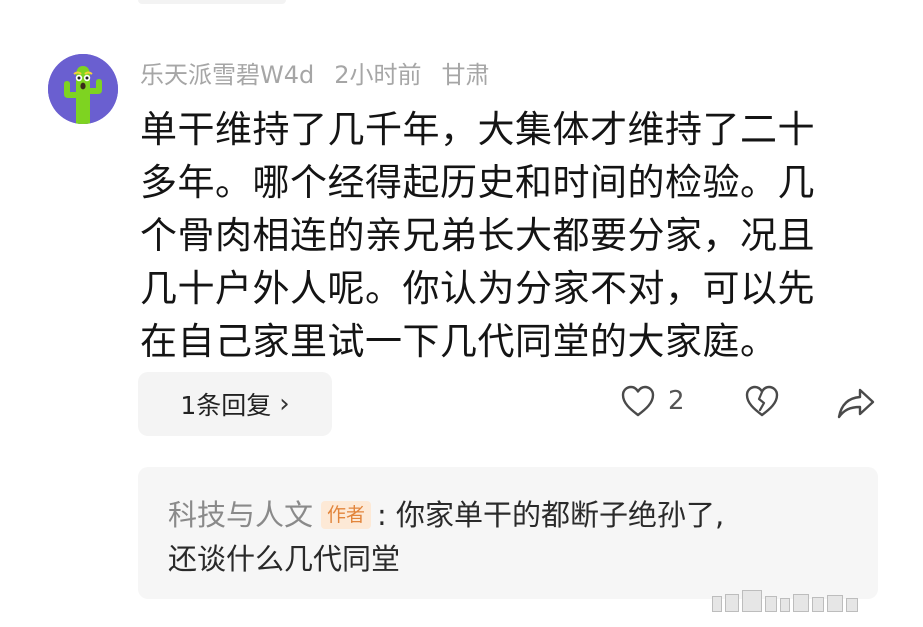 The height and width of the screenshot is (627, 923). What do you see at coordinates (227, 72) in the screenshot?
I see `username: 乐天派雪碧W4d` at bounding box center [227, 72].